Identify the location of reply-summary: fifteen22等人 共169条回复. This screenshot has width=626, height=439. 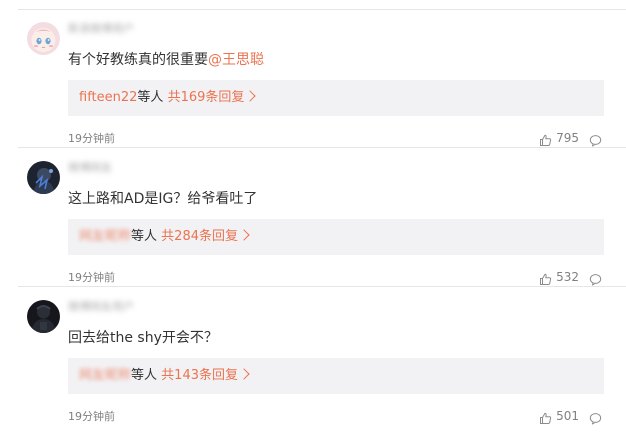
(336, 98).